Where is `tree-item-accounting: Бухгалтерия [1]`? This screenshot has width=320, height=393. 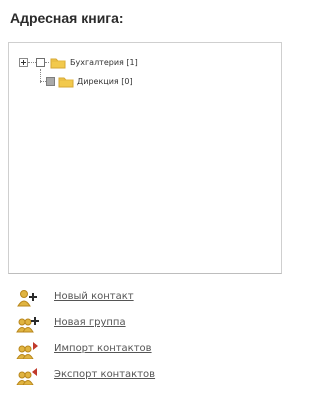 tree-item-accounting: Бухгалтерия [1] is located at coordinates (99, 64).